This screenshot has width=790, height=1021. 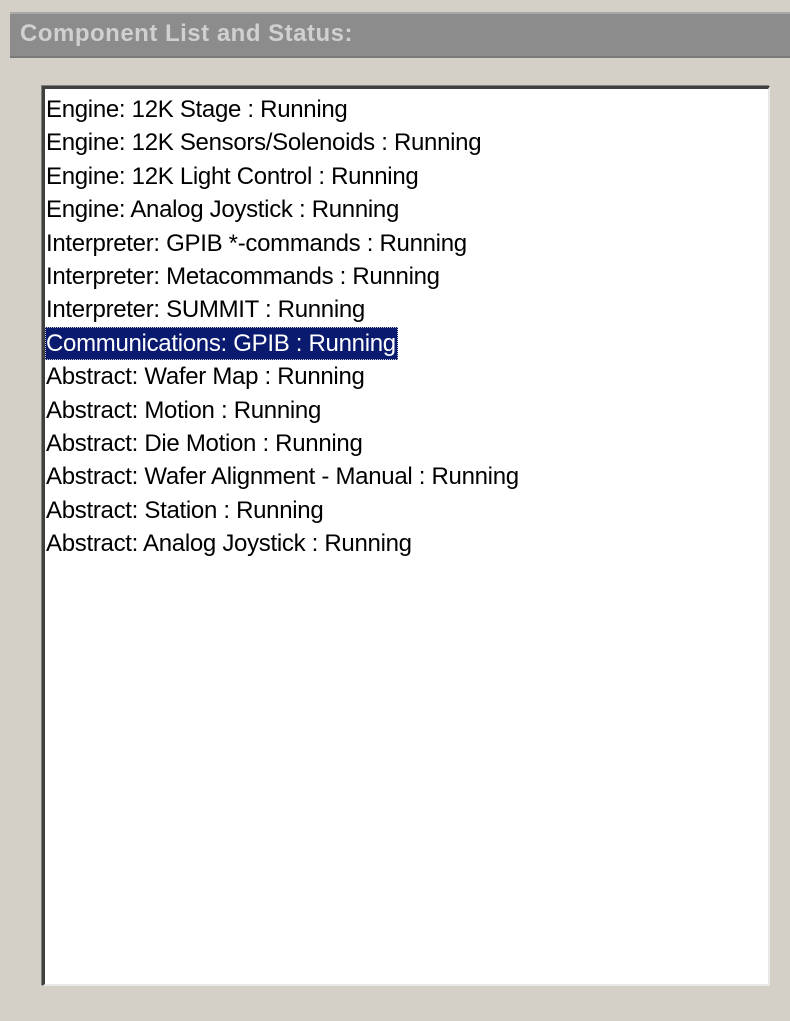 What do you see at coordinates (186, 33) in the screenshot?
I see `panel-title: Component List and Status:` at bounding box center [186, 33].